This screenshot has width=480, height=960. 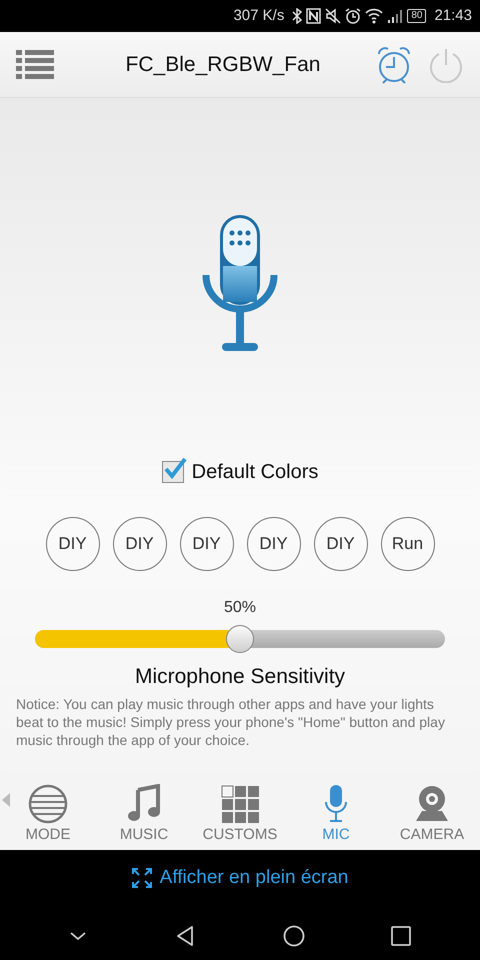 What do you see at coordinates (240, 804) in the screenshot?
I see `customs-icon` at bounding box center [240, 804].